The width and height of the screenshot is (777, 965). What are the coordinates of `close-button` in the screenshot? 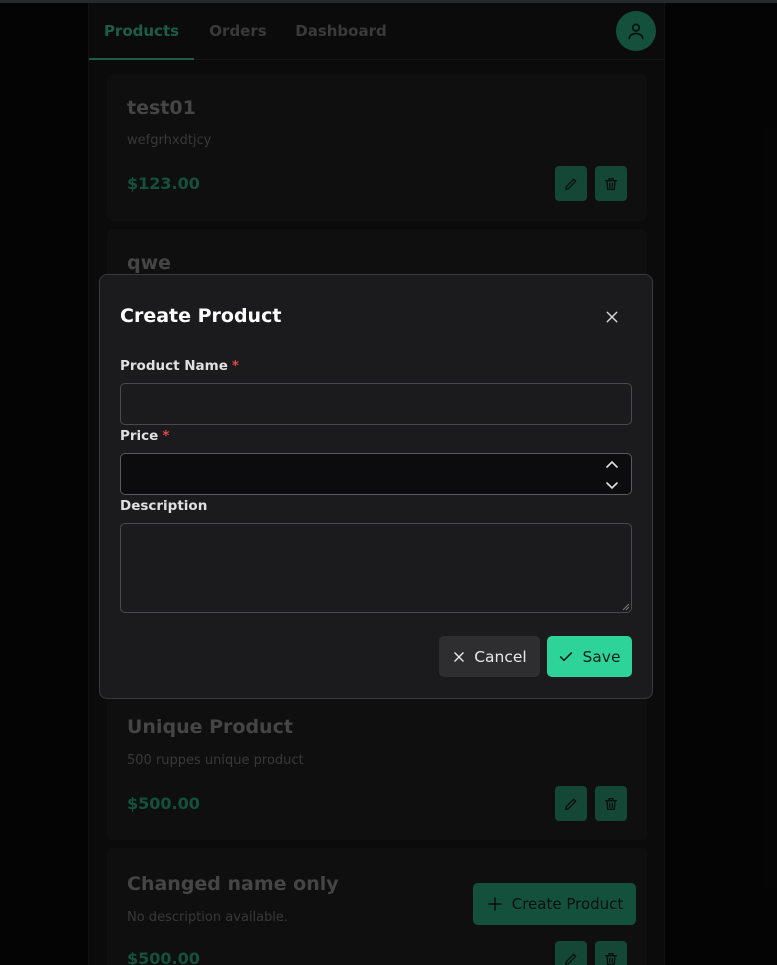 It's located at (612, 317).